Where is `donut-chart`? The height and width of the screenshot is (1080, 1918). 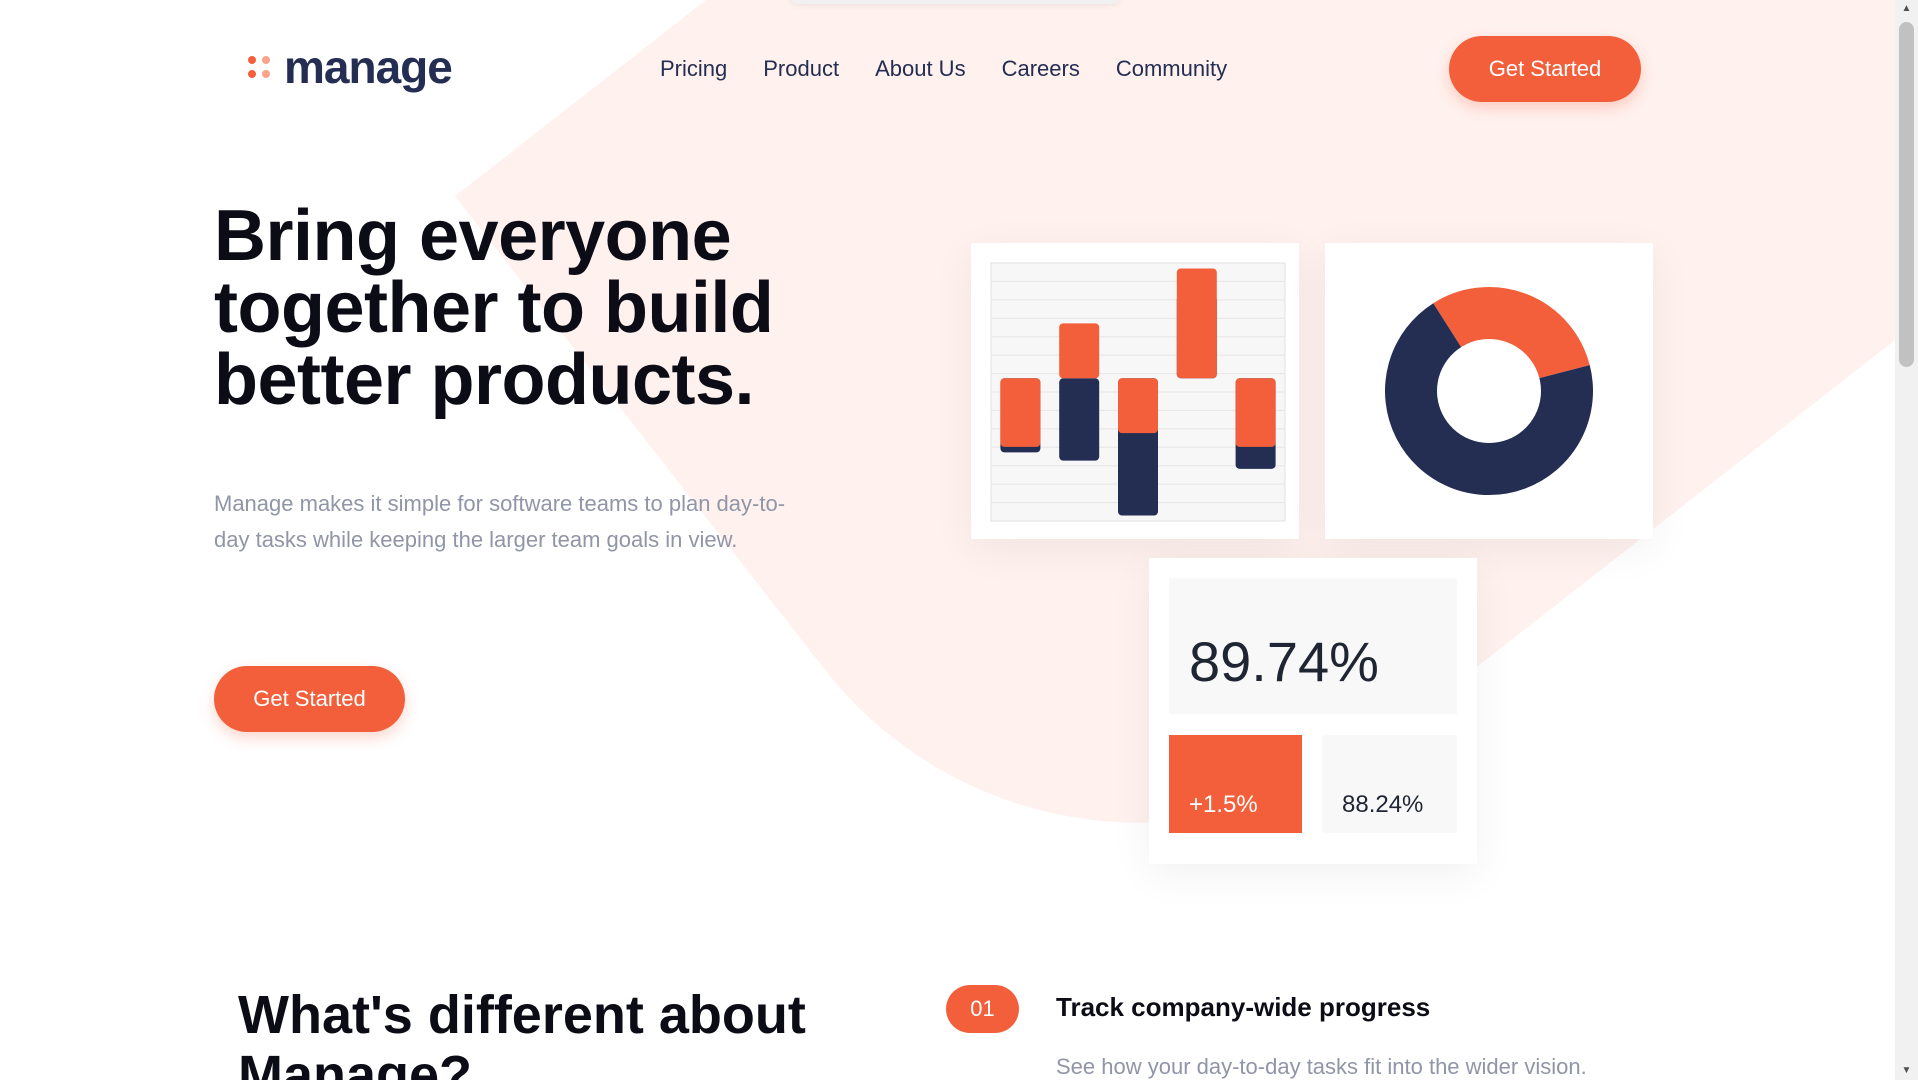 donut-chart is located at coordinates (1489, 391).